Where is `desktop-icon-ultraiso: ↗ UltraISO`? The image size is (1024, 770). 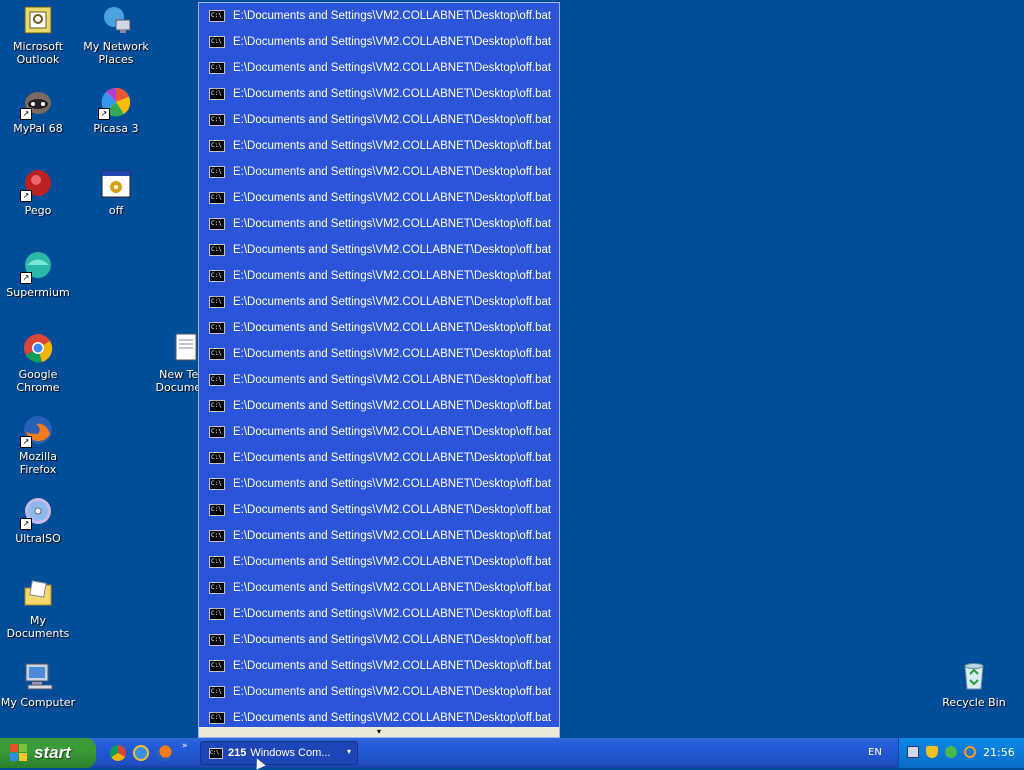 desktop-icon-ultraiso: ↗ UltraISO is located at coordinates (38, 520).